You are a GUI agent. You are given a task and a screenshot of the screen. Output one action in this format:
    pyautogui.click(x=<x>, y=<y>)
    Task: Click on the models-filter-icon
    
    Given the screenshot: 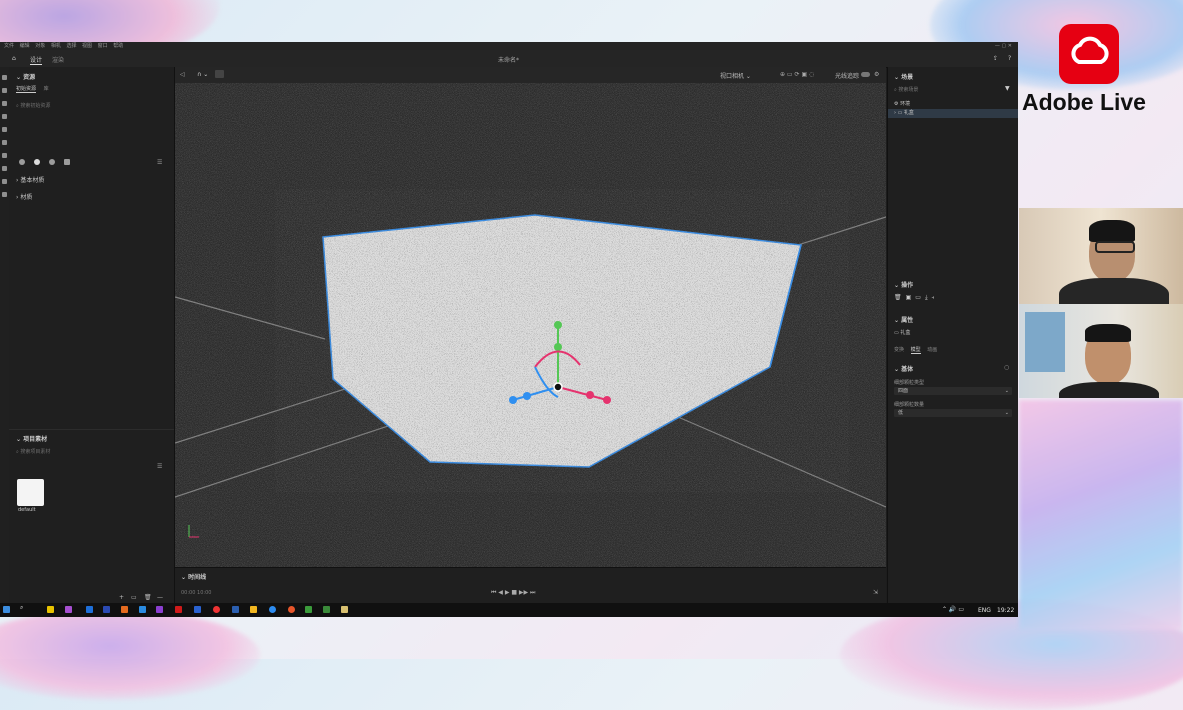 What is the action you would take?
    pyautogui.click(x=22, y=162)
    